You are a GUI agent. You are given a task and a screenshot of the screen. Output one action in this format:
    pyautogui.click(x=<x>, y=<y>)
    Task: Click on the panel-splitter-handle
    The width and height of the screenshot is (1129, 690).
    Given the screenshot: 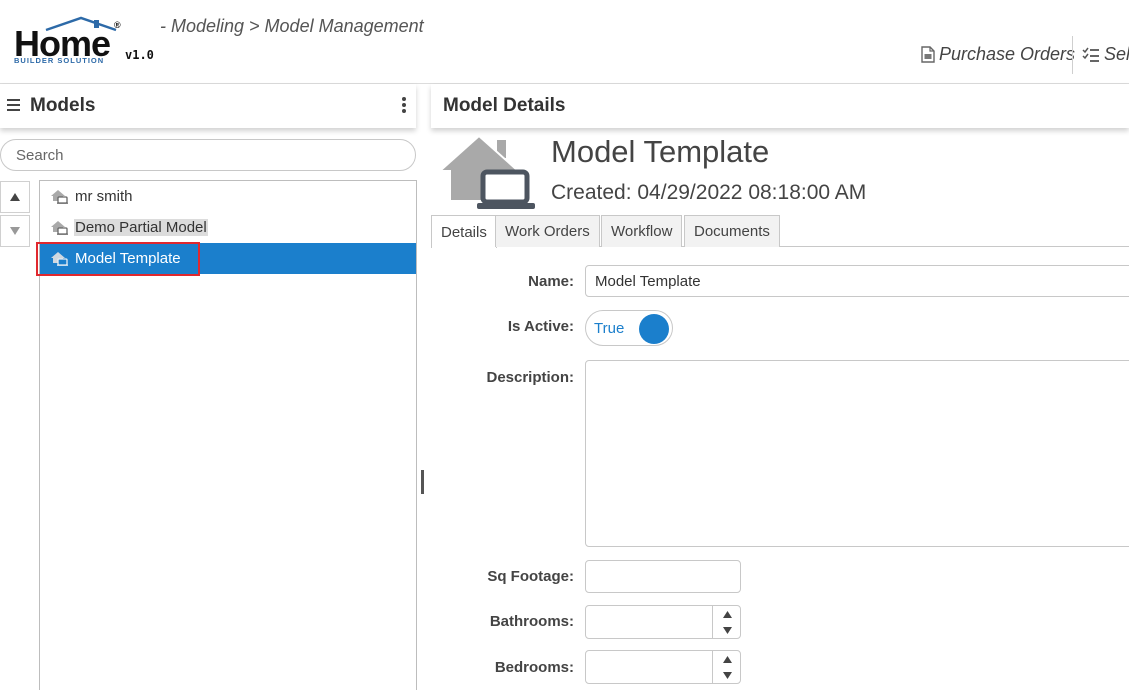 What is the action you would take?
    pyautogui.click(x=422, y=482)
    